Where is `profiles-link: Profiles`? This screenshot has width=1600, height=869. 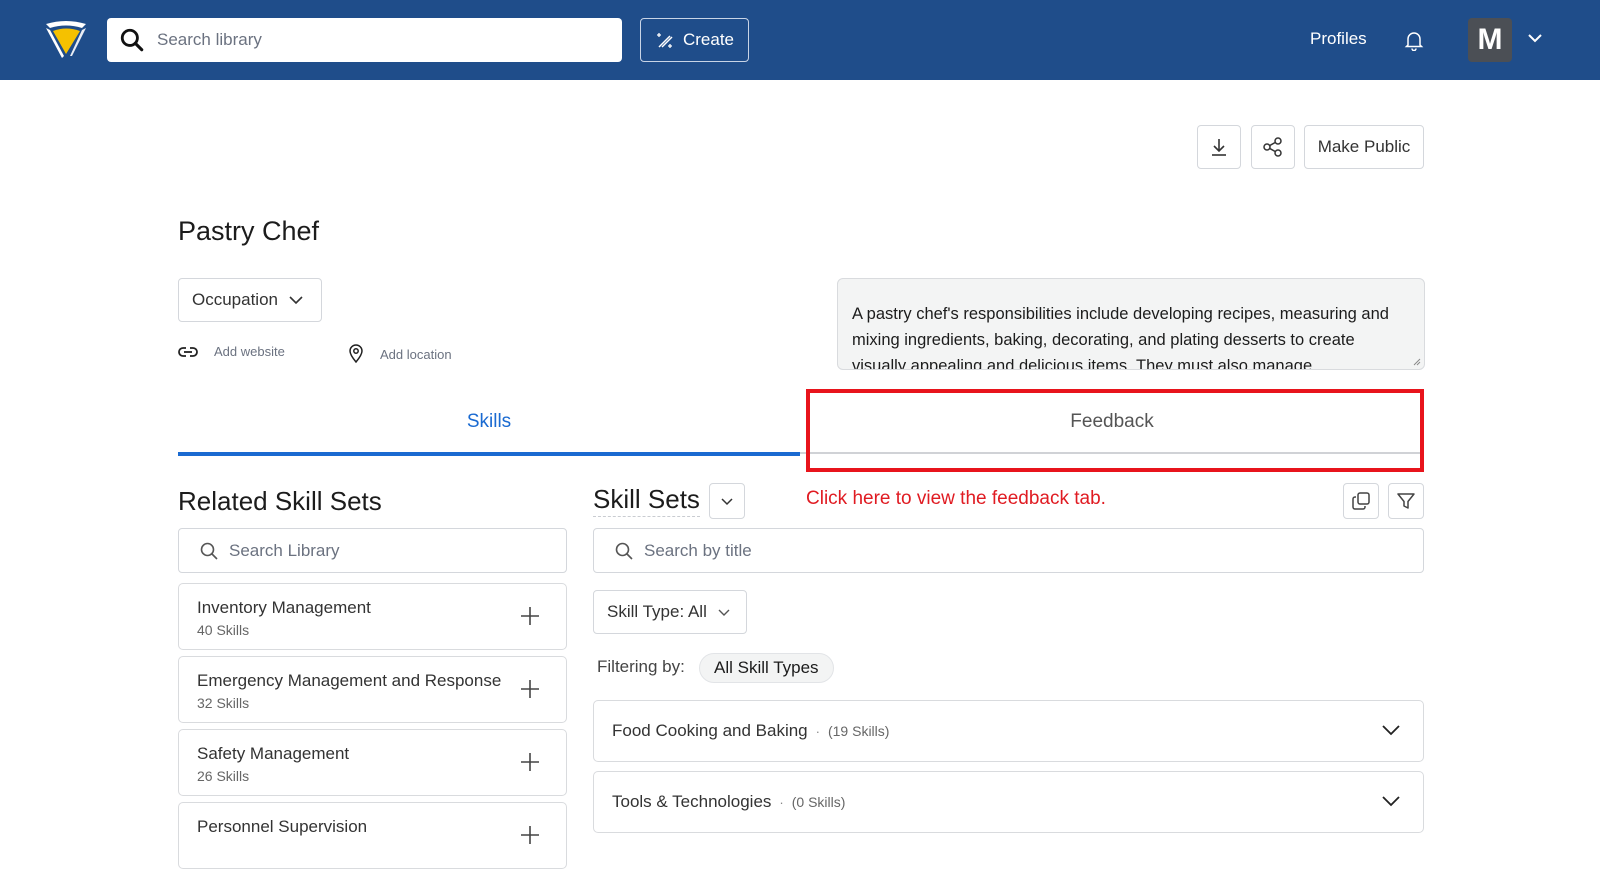 profiles-link: Profiles is located at coordinates (1338, 39).